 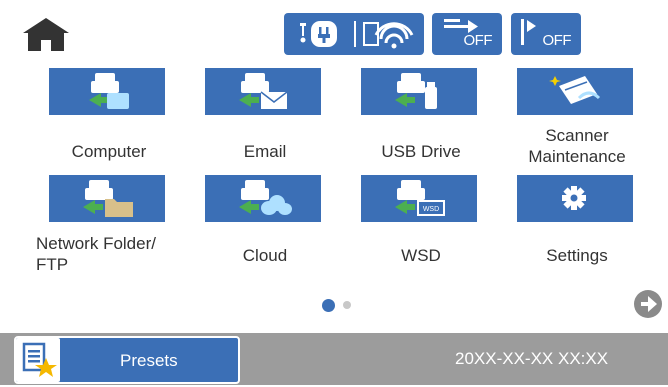 What do you see at coordinates (416, 91) in the screenshot?
I see `scan-to-usb-icon` at bounding box center [416, 91].